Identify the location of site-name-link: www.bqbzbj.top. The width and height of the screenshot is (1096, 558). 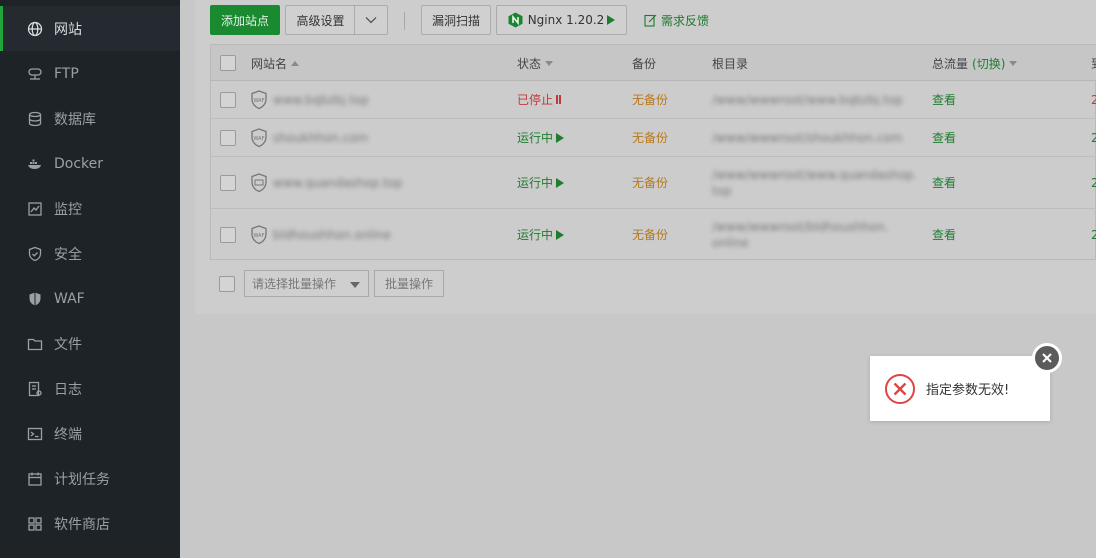
(321, 100).